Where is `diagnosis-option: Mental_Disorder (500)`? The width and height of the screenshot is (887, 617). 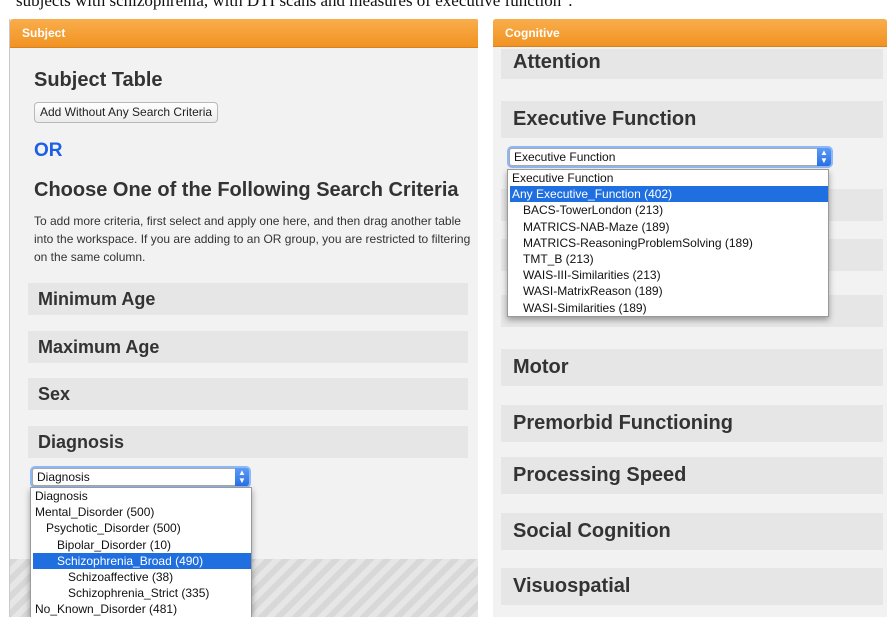
diagnosis-option: Mental_Disorder (500) is located at coordinates (142, 512).